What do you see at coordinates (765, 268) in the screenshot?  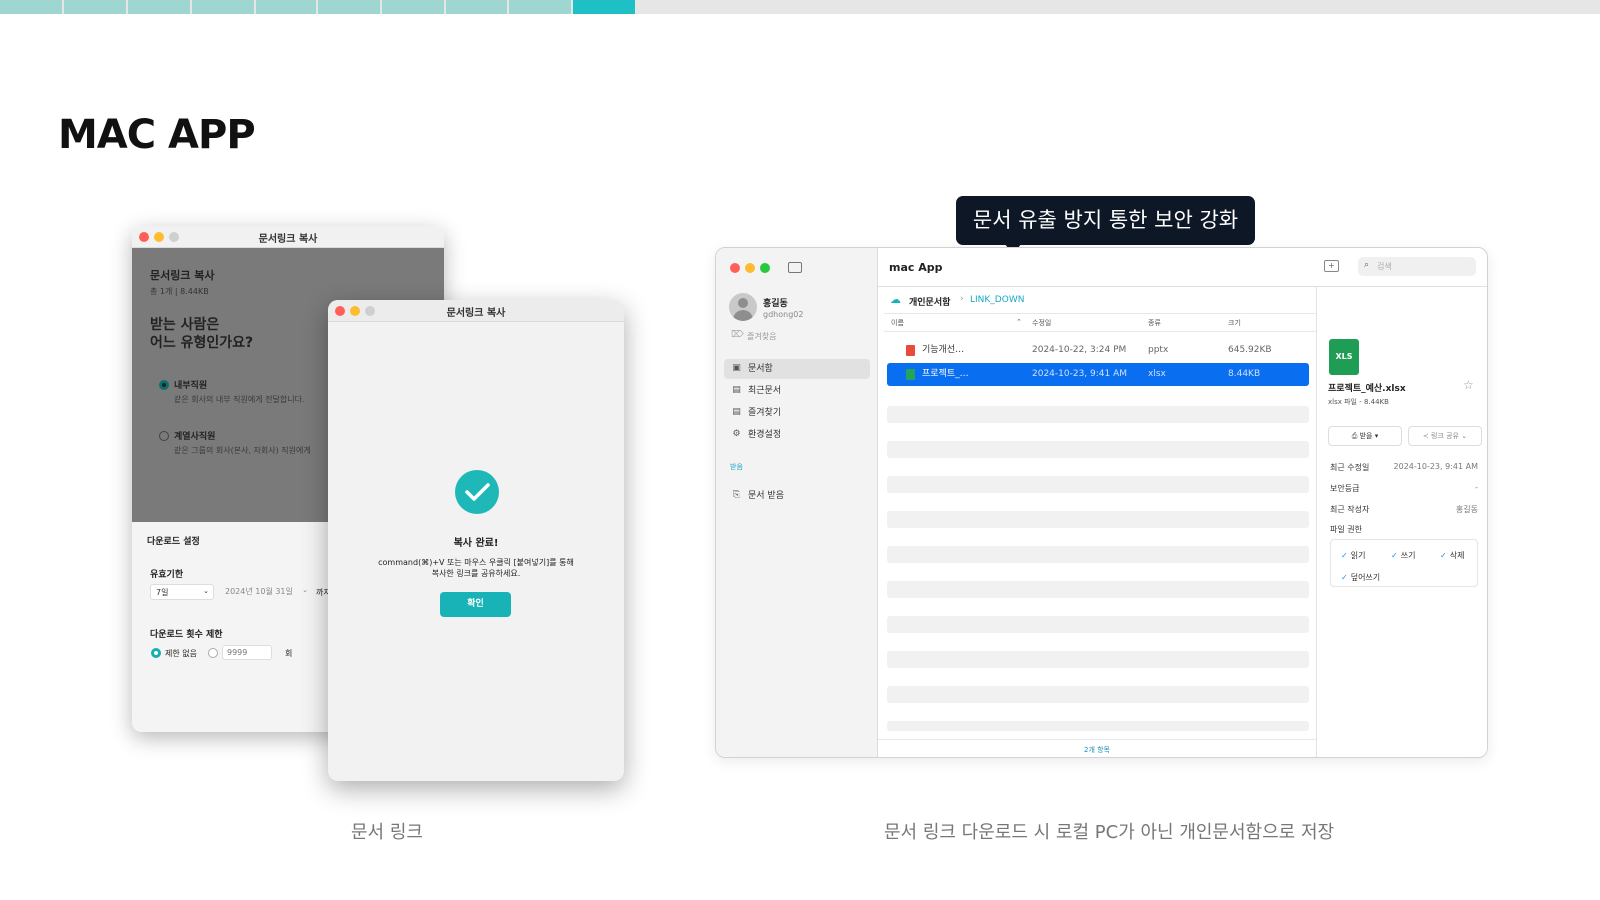 I see `zoom-window-button` at bounding box center [765, 268].